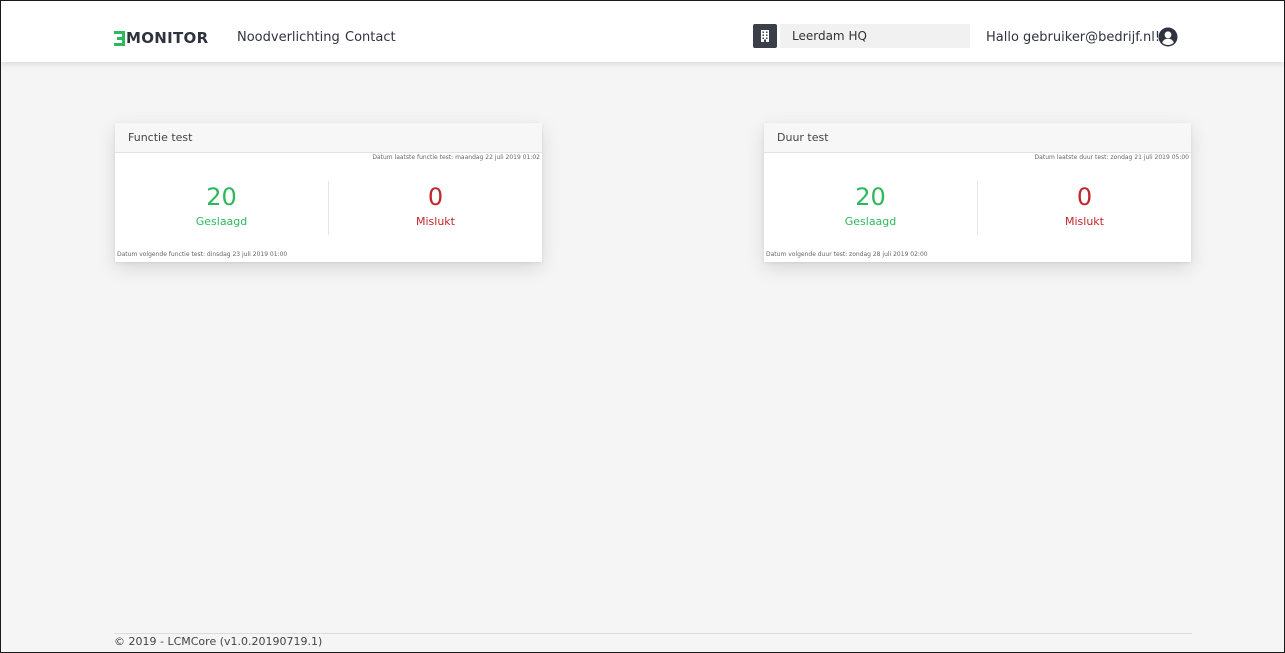  I want to click on brand-logo: MONITOR, so click(161, 38).